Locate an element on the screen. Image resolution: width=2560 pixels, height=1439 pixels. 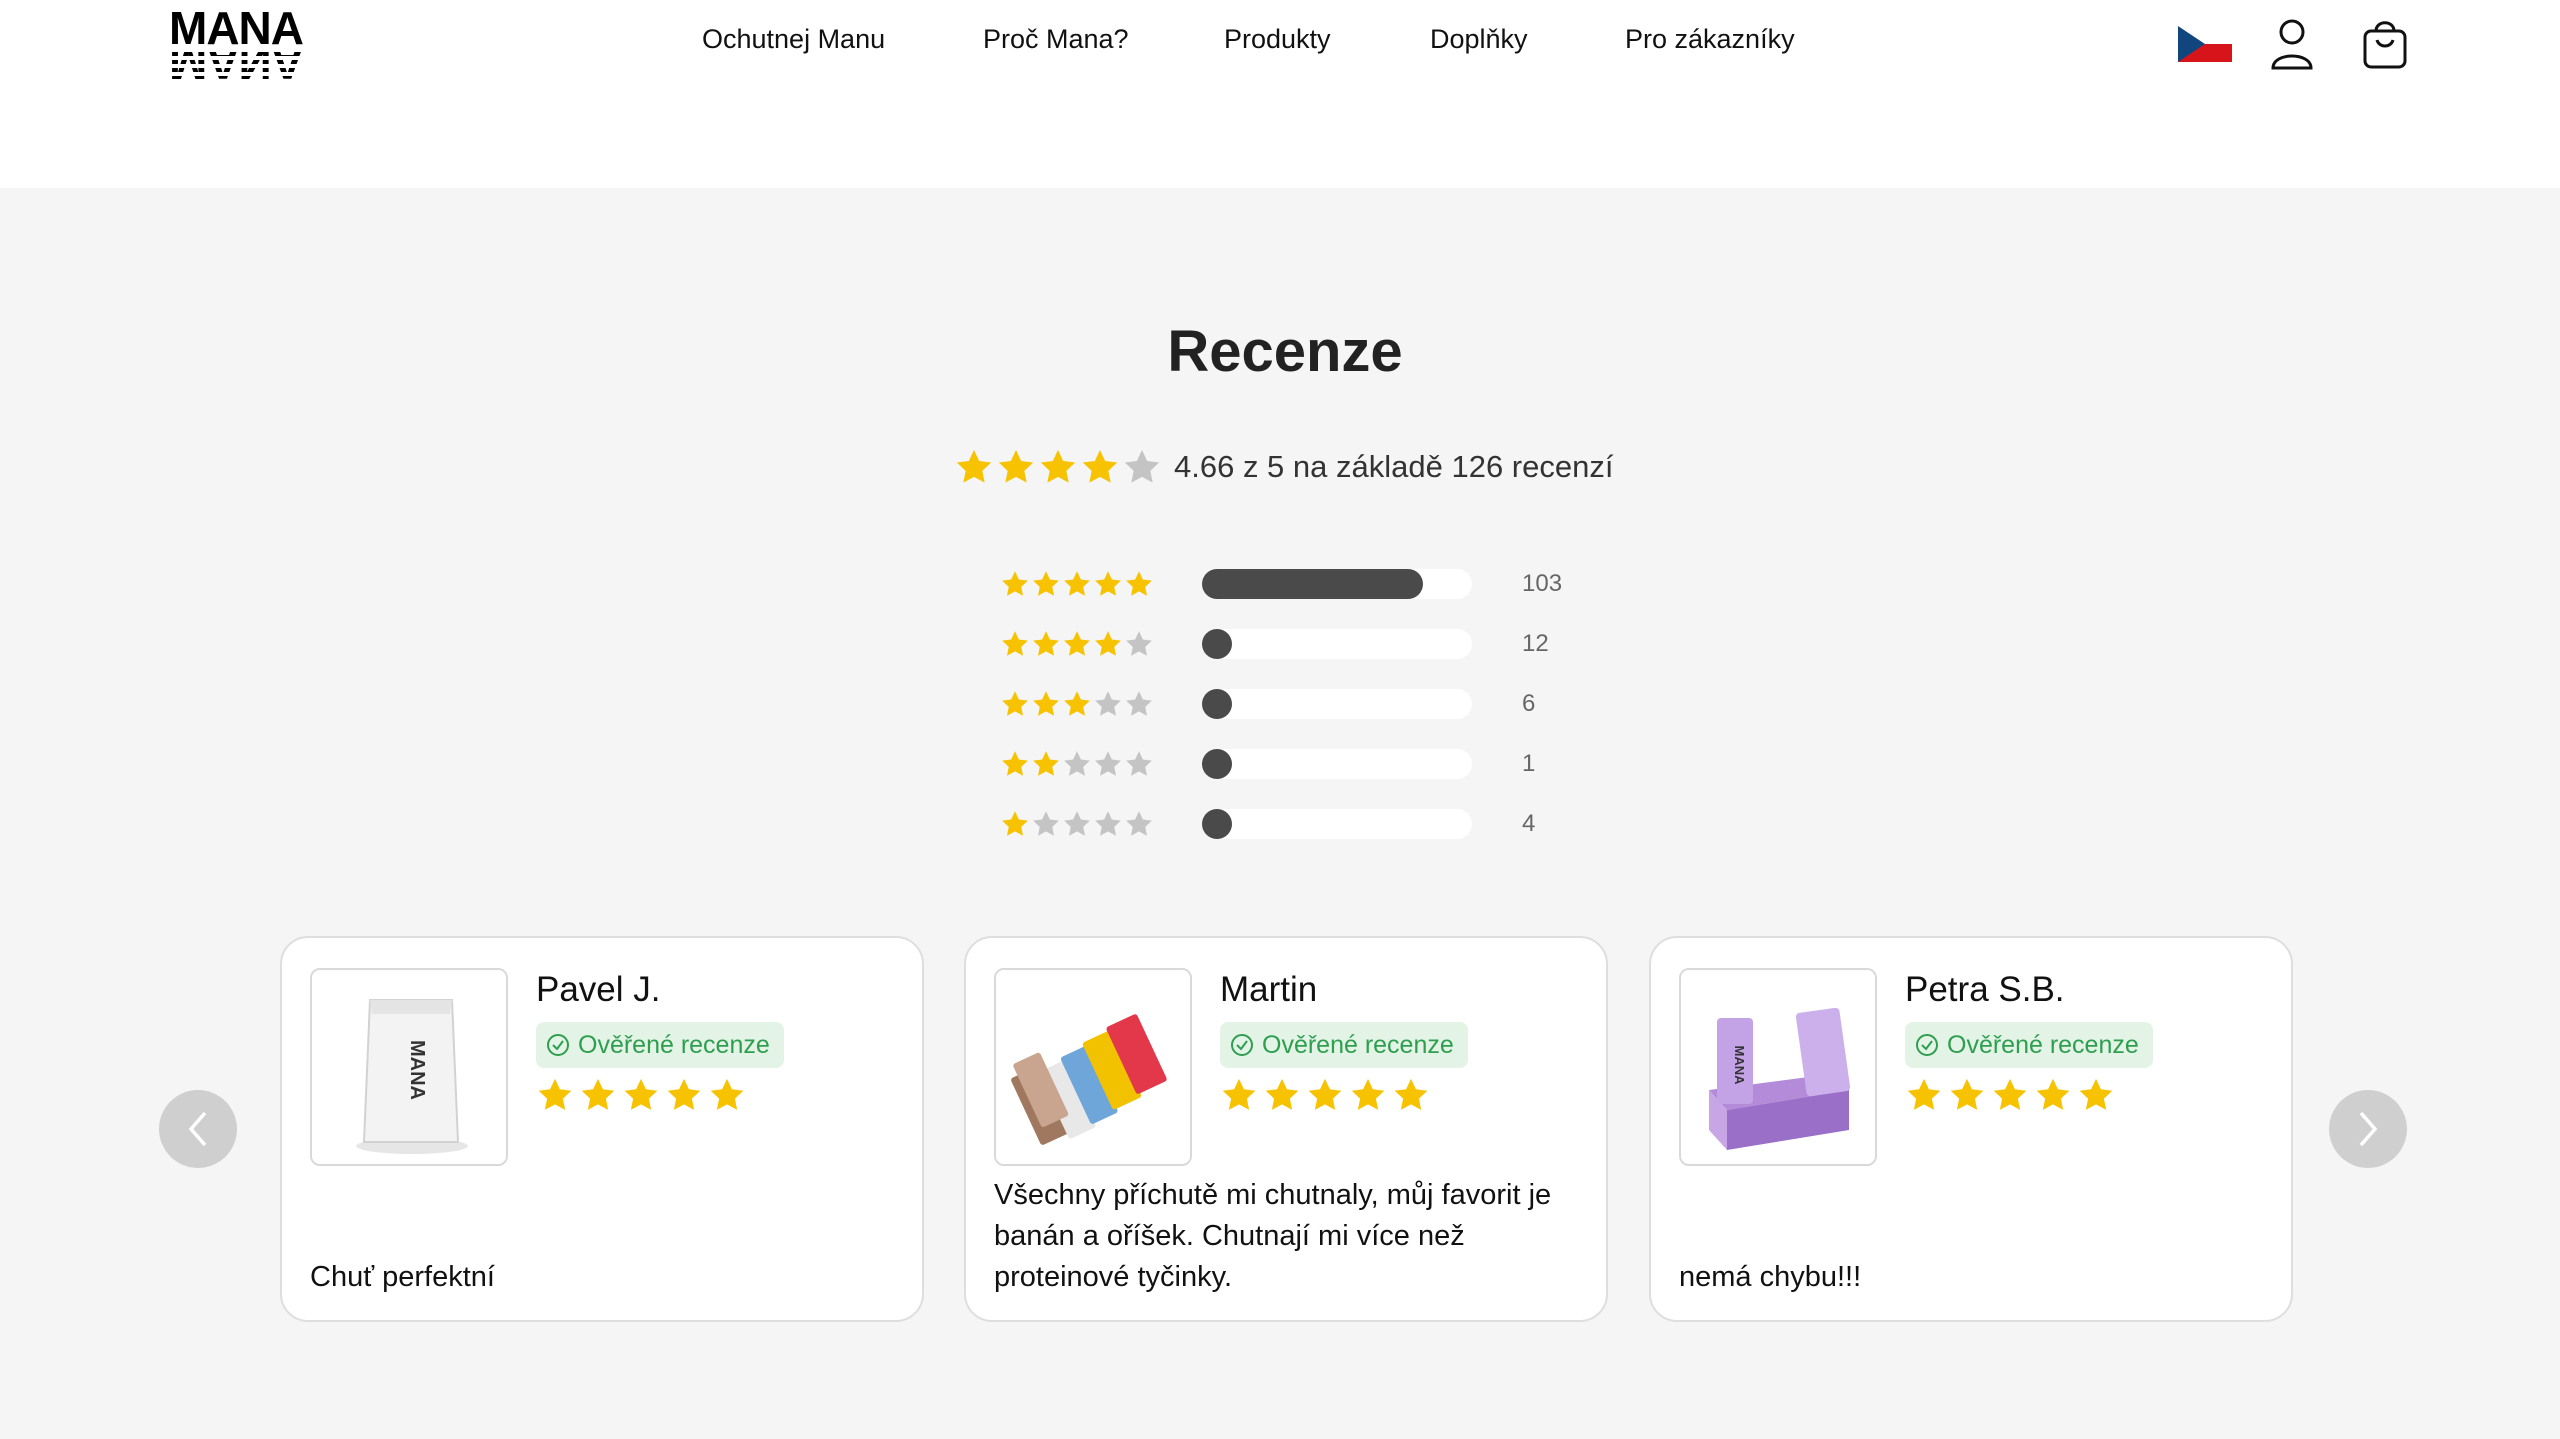
rating-row-4-stars: 12 is located at coordinates (1300, 644).